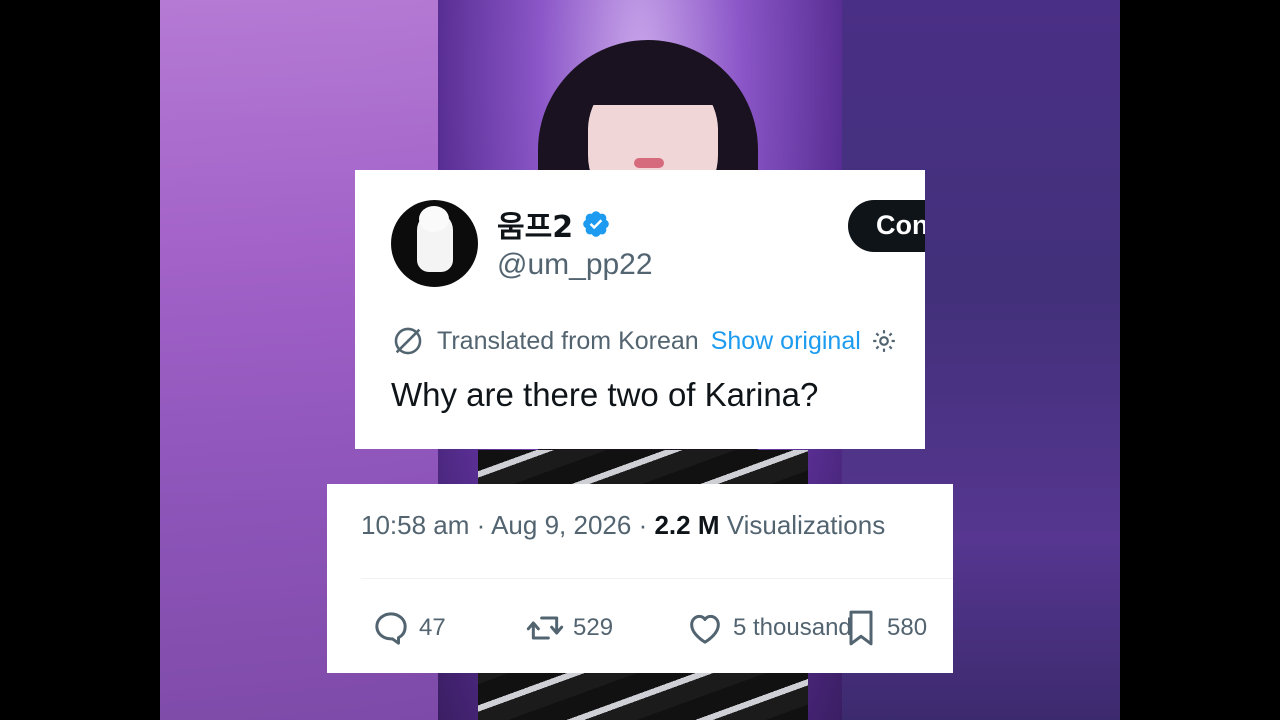 This screenshot has height=720, width=1280. What do you see at coordinates (884, 341) in the screenshot?
I see `gear-icon` at bounding box center [884, 341].